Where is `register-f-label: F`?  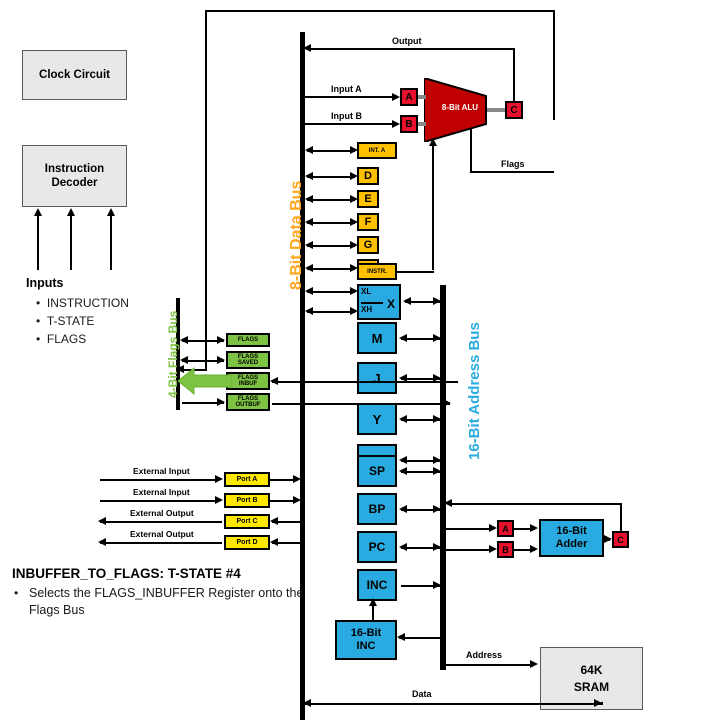
register-f-label: F is located at coordinates (368, 222).